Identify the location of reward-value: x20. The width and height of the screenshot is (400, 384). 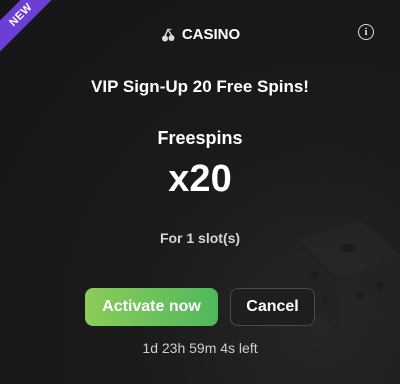
(200, 179).